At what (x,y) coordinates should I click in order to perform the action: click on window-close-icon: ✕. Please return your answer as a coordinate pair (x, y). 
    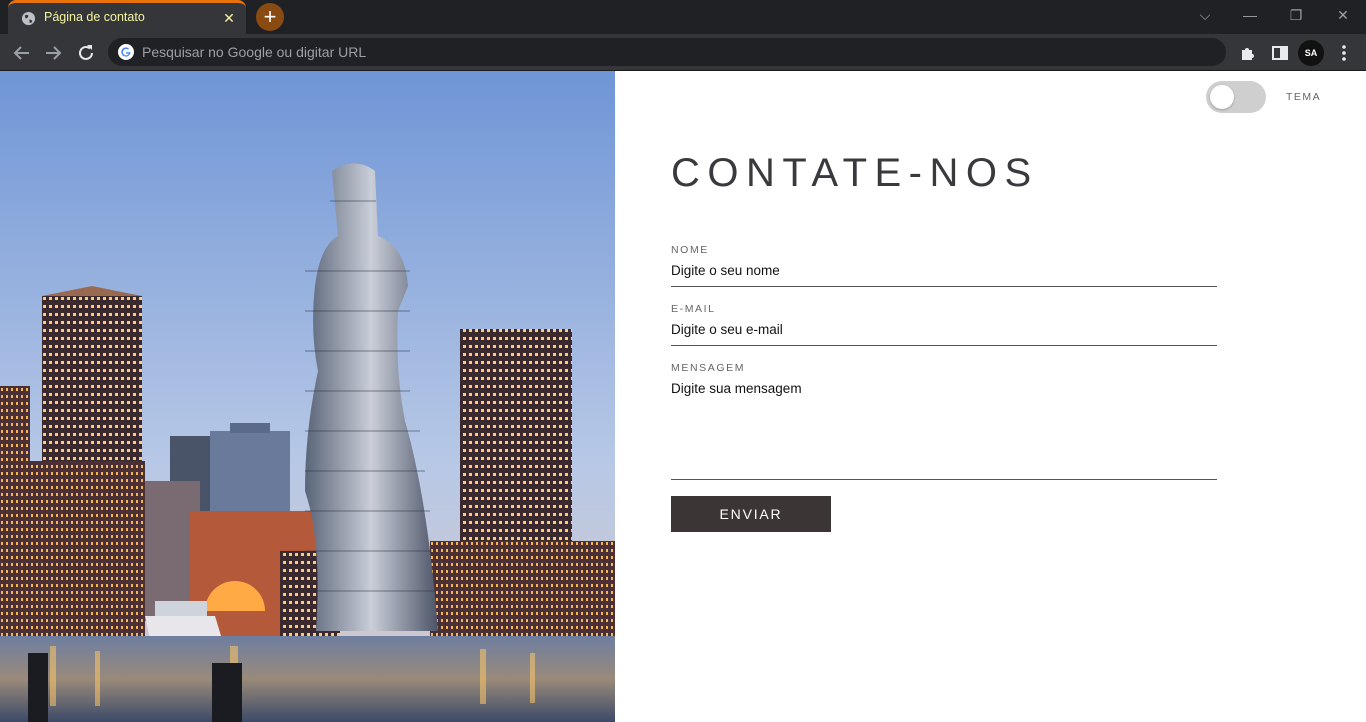
    Looking at the image, I should click on (1343, 15).